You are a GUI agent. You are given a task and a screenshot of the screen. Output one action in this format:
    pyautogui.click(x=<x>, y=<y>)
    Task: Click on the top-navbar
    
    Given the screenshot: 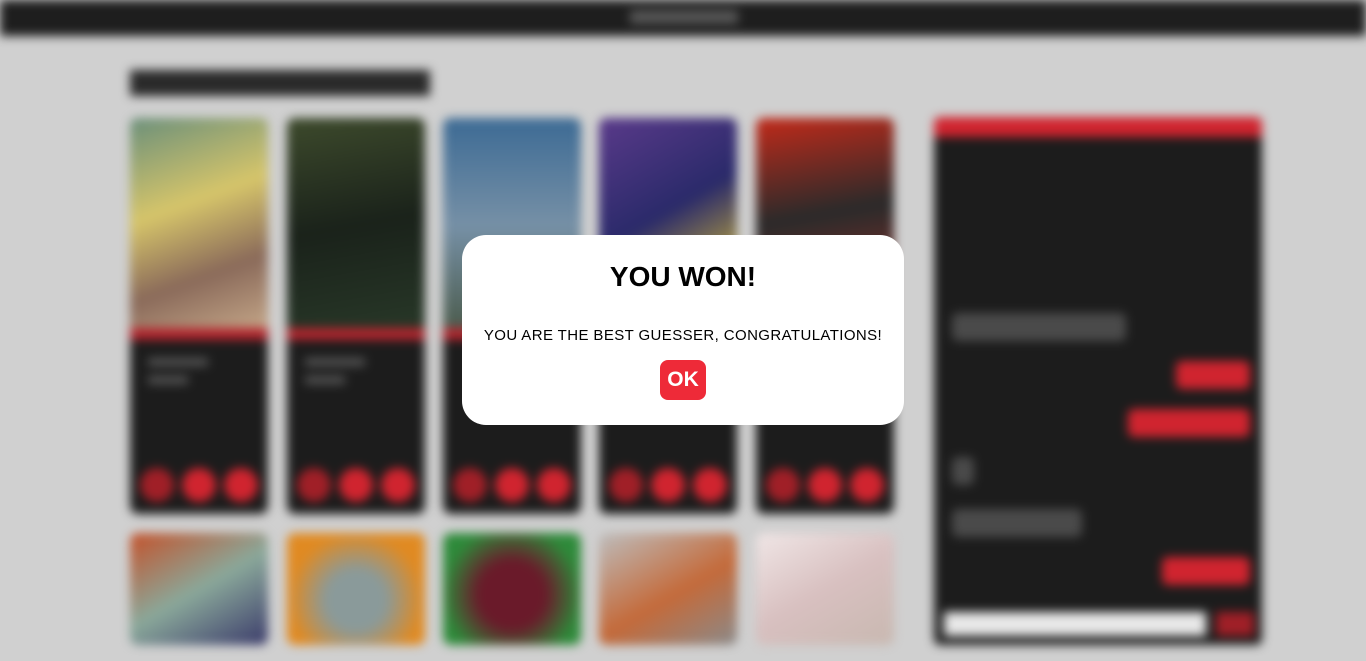 What is the action you would take?
    pyautogui.click(x=683, y=18)
    